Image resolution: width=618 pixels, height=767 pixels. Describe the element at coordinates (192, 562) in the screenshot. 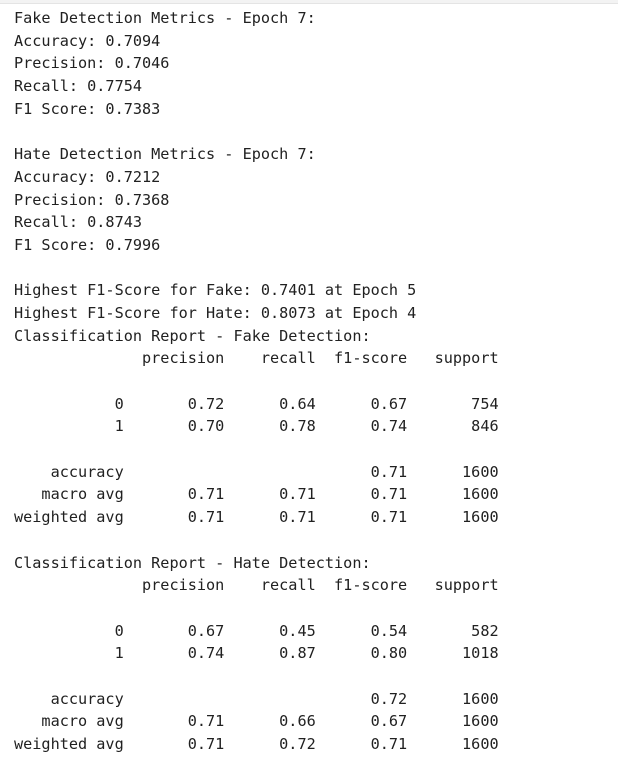

I see `hate-report-heading: Classification Report - Hate Detection:` at that location.